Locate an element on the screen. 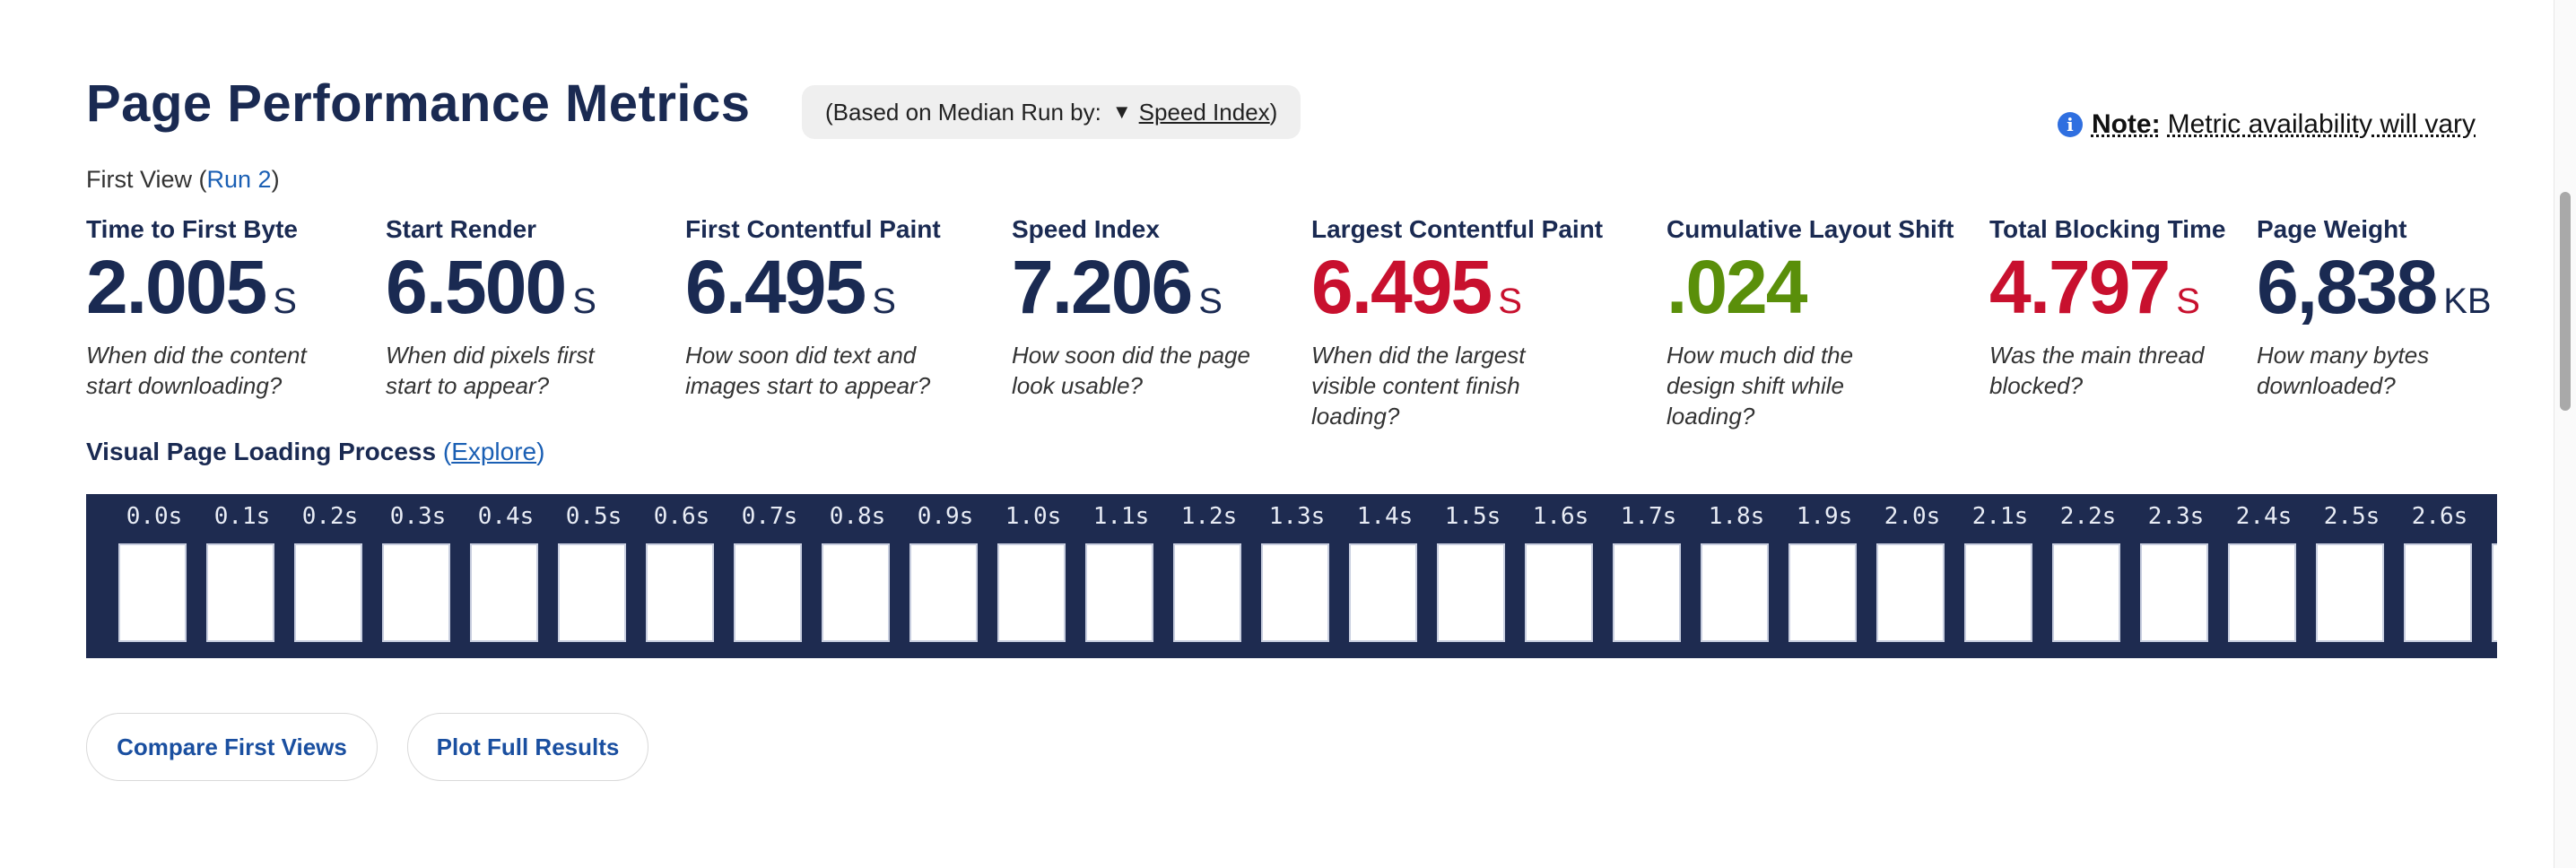 The width and height of the screenshot is (2576, 868). metric-number: 6.500 is located at coordinates (476, 287).